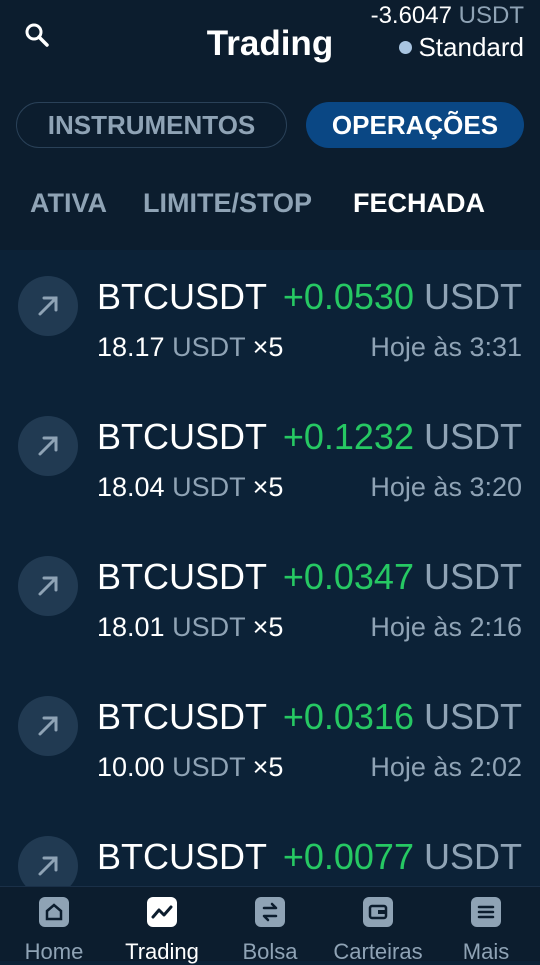 This screenshot has width=540, height=965. Describe the element at coordinates (486, 951) in the screenshot. I see `nav-more-label: Mais` at that location.